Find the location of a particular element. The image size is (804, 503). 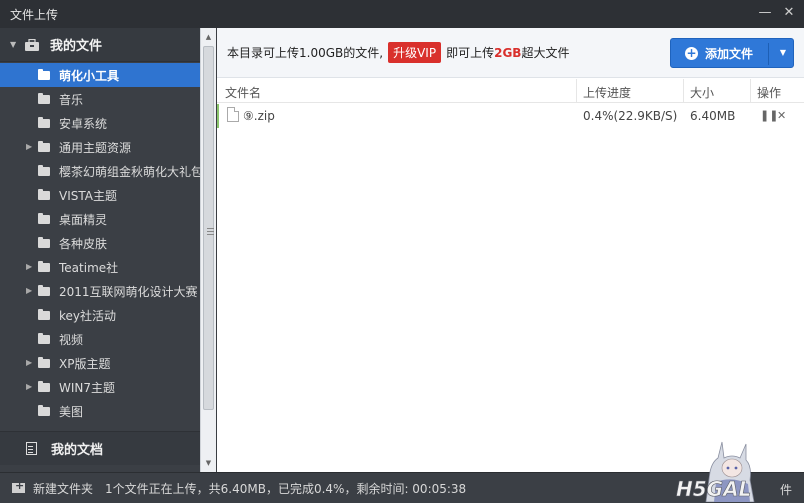

folder-label: WIN7主题 is located at coordinates (87, 387).